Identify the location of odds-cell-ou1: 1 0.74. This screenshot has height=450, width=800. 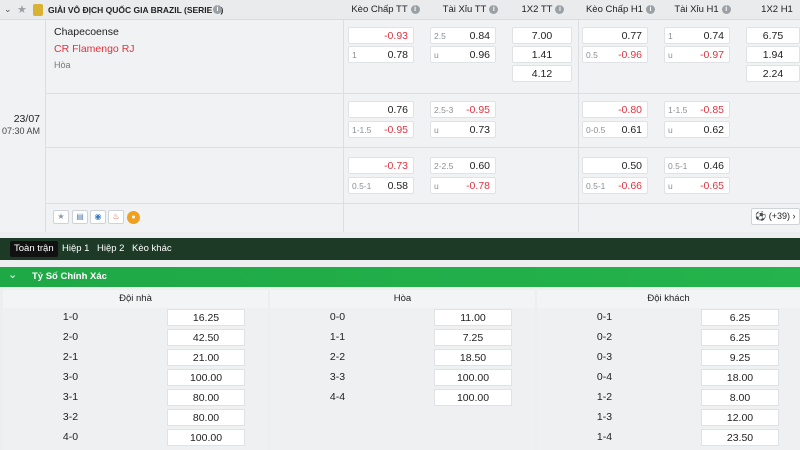
(697, 35).